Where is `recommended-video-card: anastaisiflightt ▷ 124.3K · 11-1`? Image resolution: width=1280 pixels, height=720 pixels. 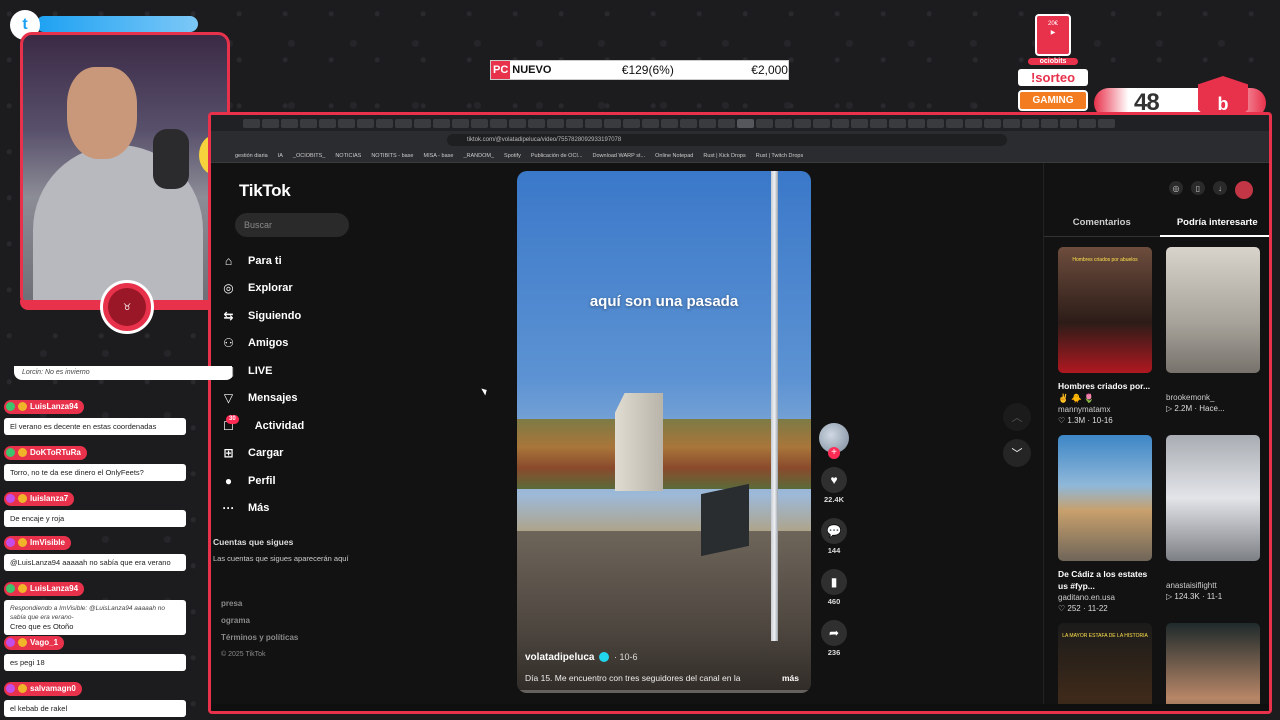 recommended-video-card: anastaisiflightt ▷ 124.3K · 11-1 is located at coordinates (1214, 524).